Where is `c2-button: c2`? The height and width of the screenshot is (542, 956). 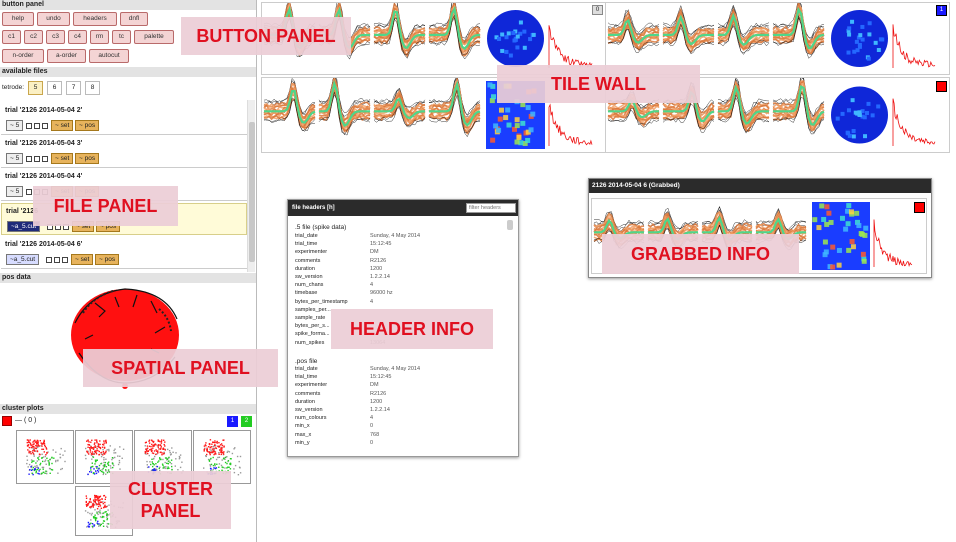 c2-button: c2 is located at coordinates (33, 37).